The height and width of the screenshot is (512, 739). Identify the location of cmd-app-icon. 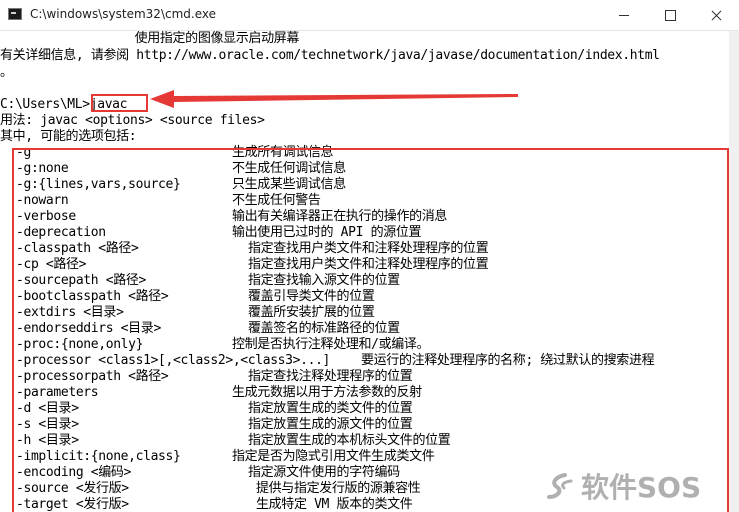
(15, 14).